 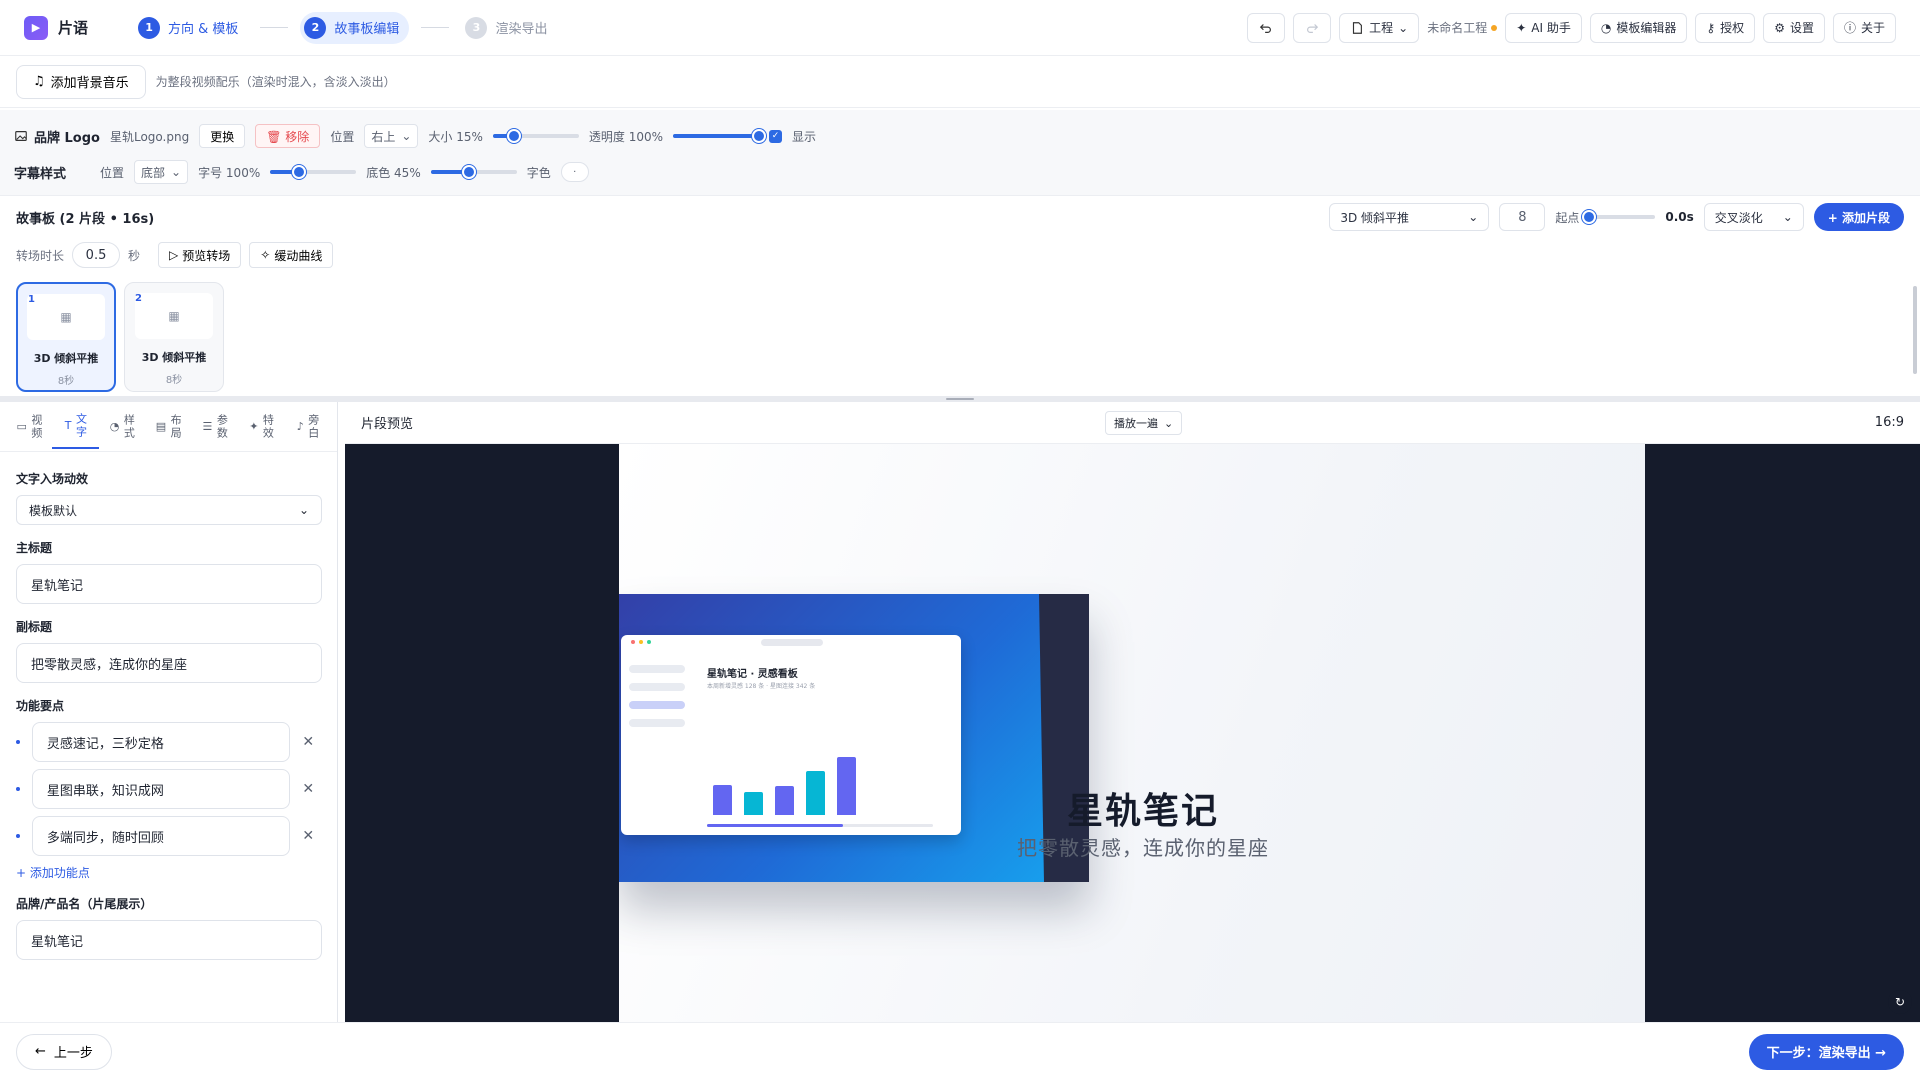 I want to click on redo-button, so click(x=1312, y=27).